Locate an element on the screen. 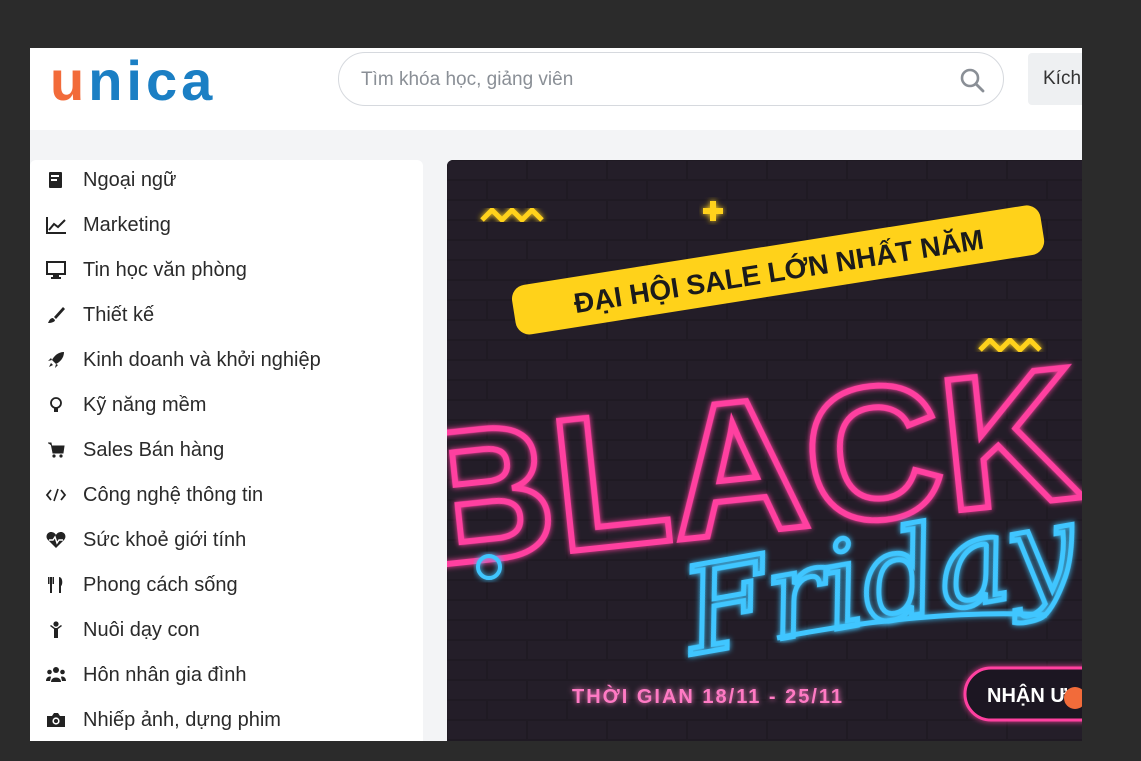 The image size is (1141, 761). child-icon is located at coordinates (56, 630).